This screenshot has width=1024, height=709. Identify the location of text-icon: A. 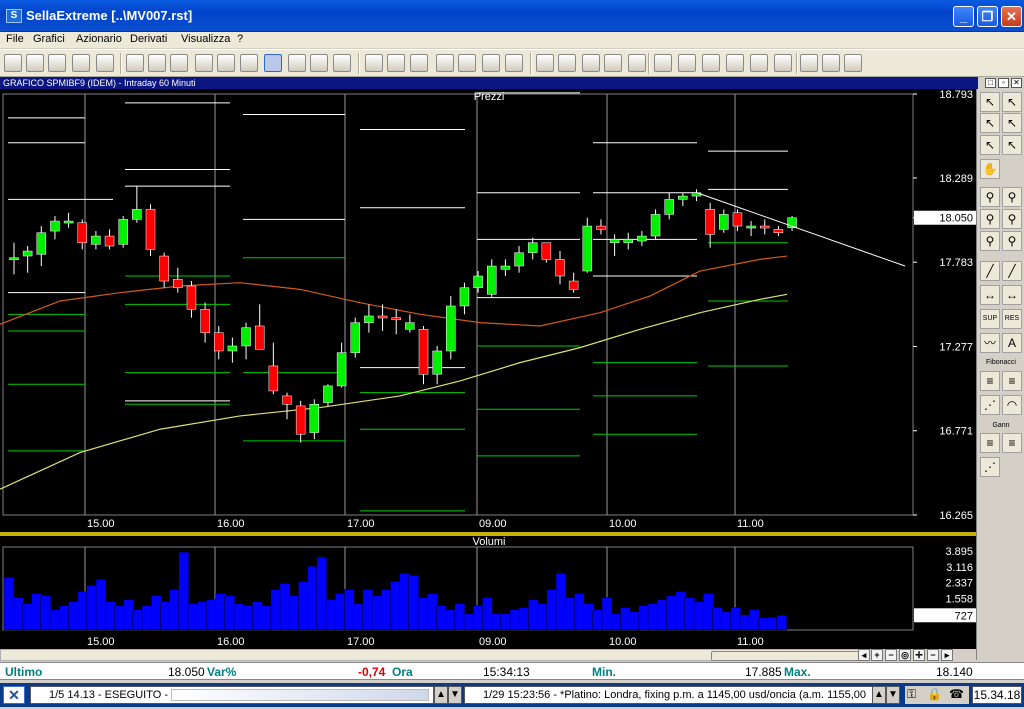
(1012, 343).